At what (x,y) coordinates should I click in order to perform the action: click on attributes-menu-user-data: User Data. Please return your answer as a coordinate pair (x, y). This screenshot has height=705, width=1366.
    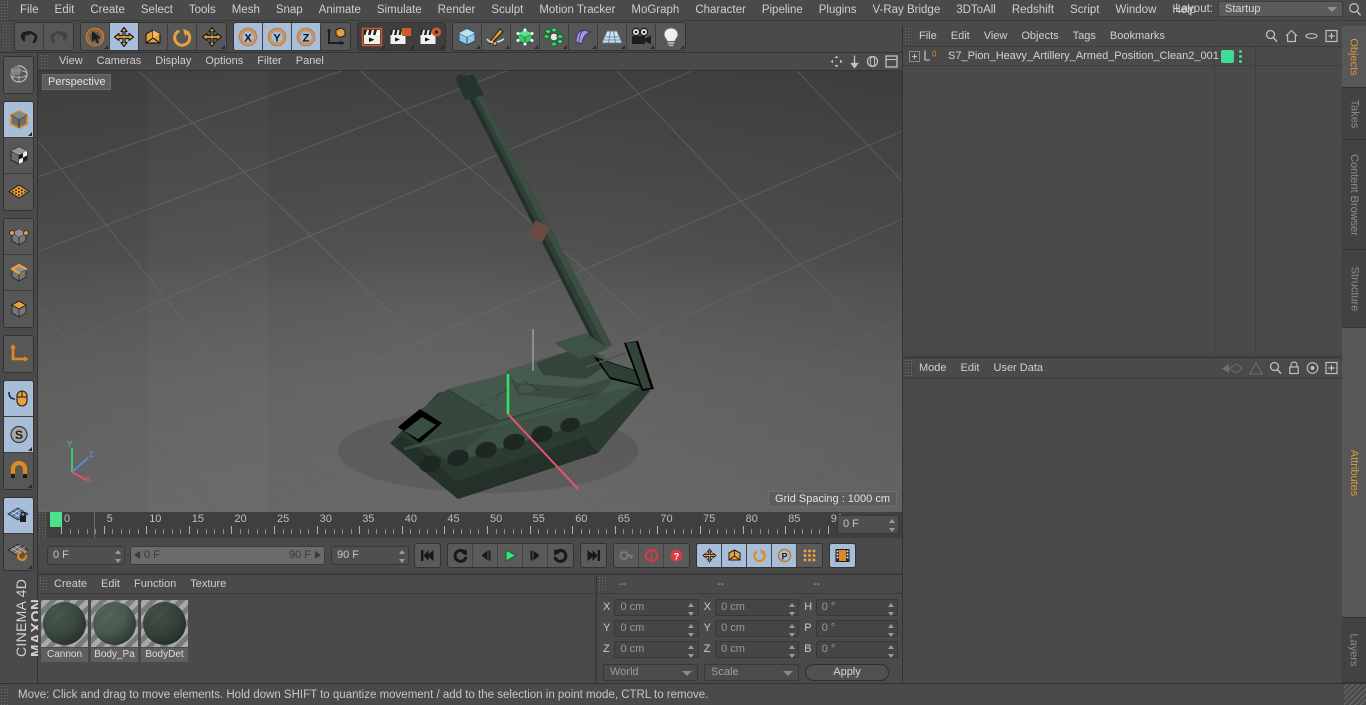
    Looking at the image, I should click on (1019, 368).